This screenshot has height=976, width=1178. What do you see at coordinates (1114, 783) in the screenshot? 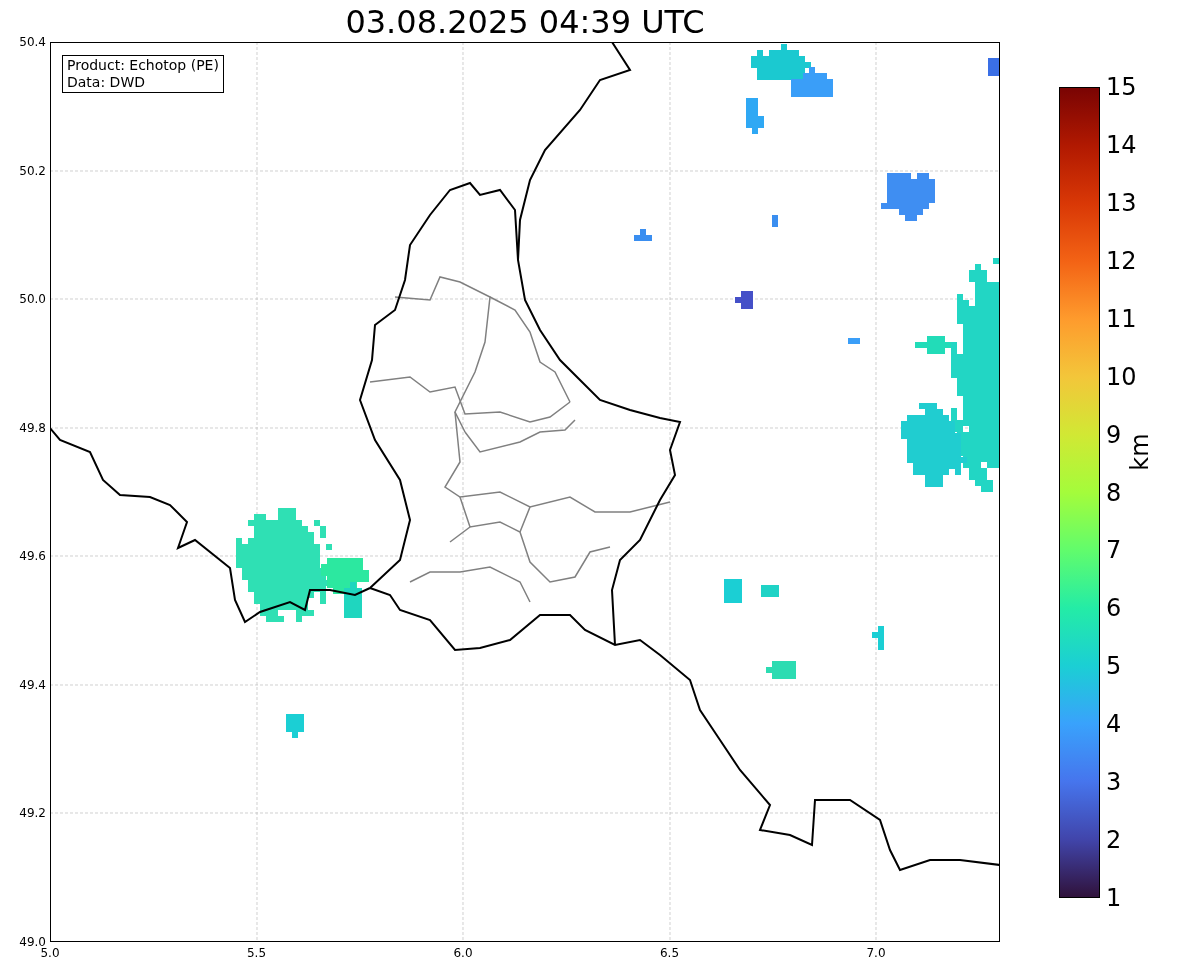
I see `colorbar-tick-label: 3` at bounding box center [1114, 783].